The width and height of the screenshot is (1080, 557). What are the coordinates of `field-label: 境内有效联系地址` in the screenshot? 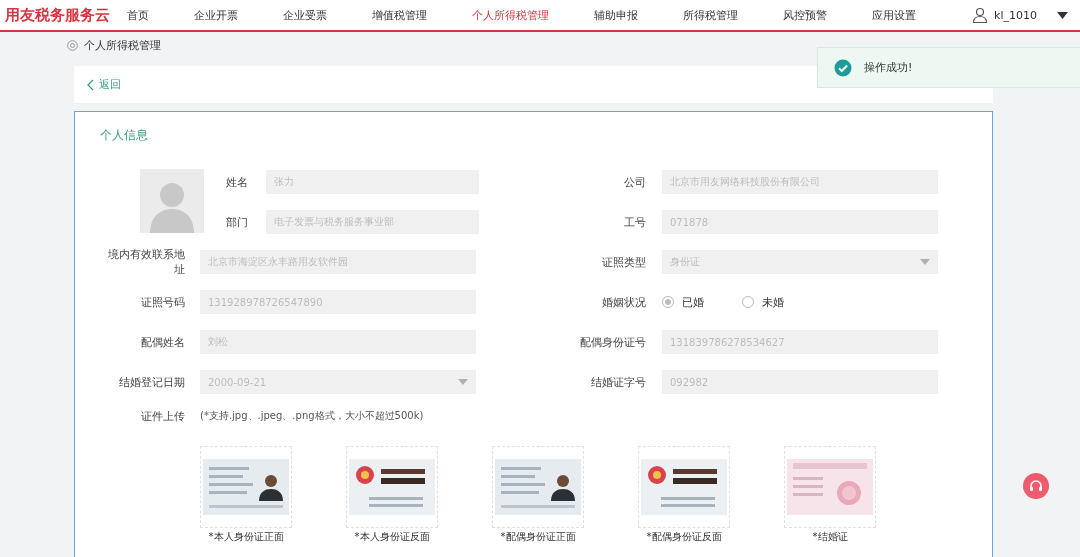 It's located at (146, 262).